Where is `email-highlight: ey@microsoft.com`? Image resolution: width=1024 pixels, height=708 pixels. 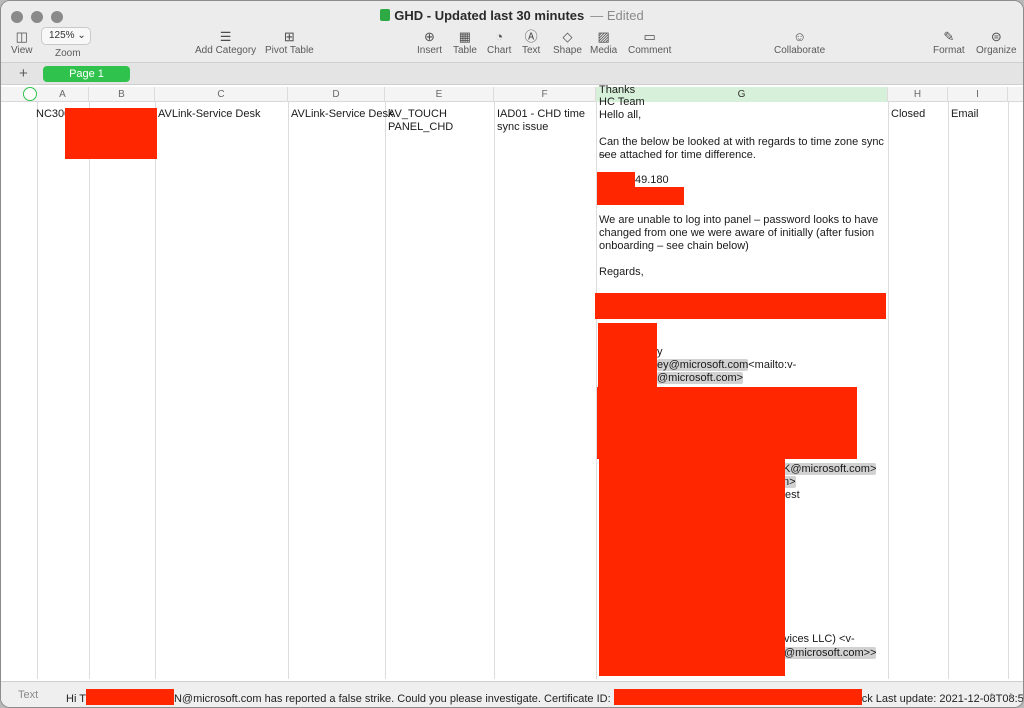
email-highlight: ey@microsoft.com is located at coordinates (703, 365).